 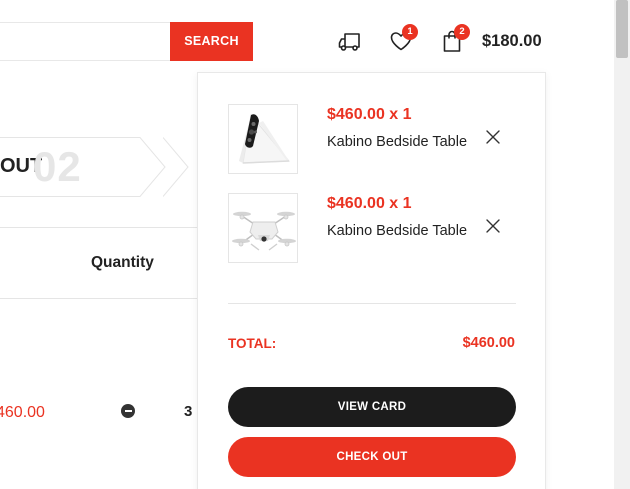 What do you see at coordinates (188, 411) in the screenshot?
I see `quantity-value: 3` at bounding box center [188, 411].